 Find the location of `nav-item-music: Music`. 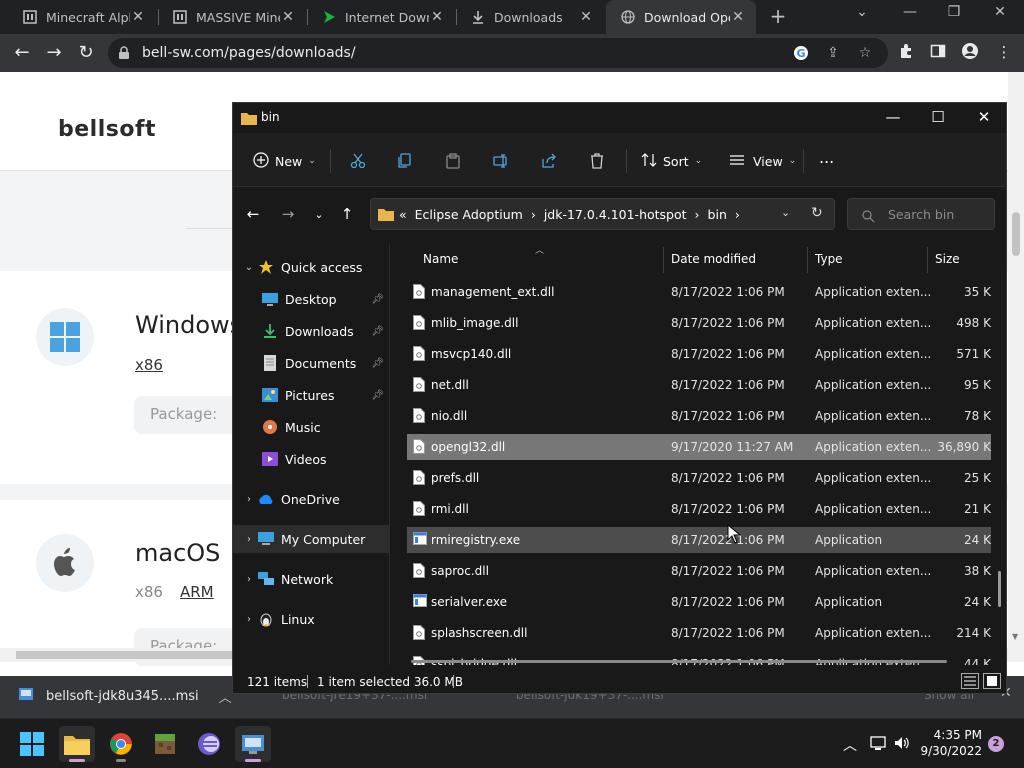

nav-item-music: Music is located at coordinates (311, 427).